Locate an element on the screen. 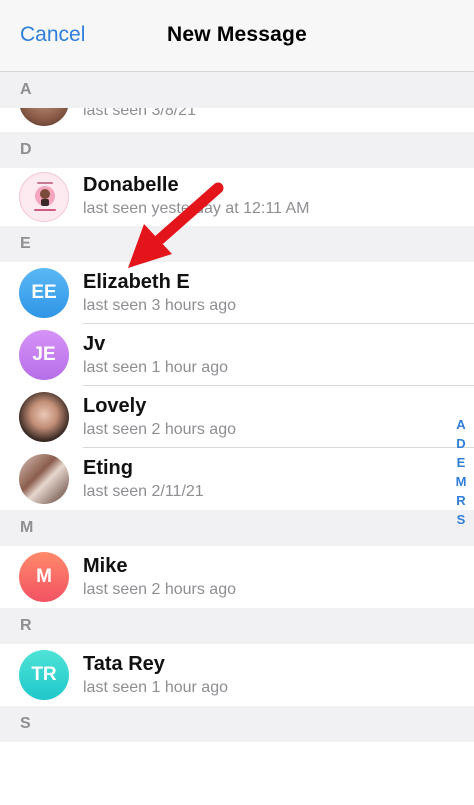 Image resolution: width=474 pixels, height=805 pixels. page-title: New Message is located at coordinates (237, 34).